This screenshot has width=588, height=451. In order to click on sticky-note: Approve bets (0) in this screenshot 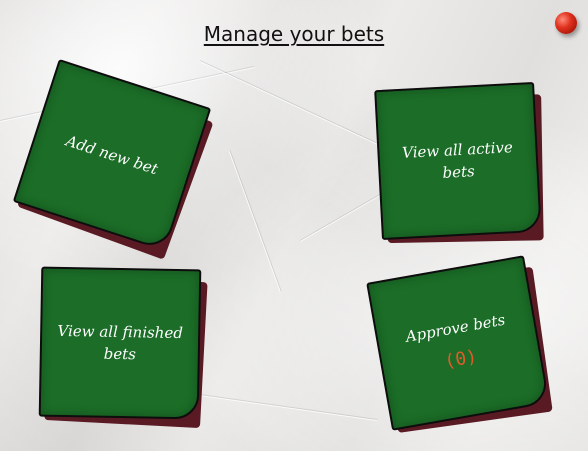, I will do `click(458, 343)`.